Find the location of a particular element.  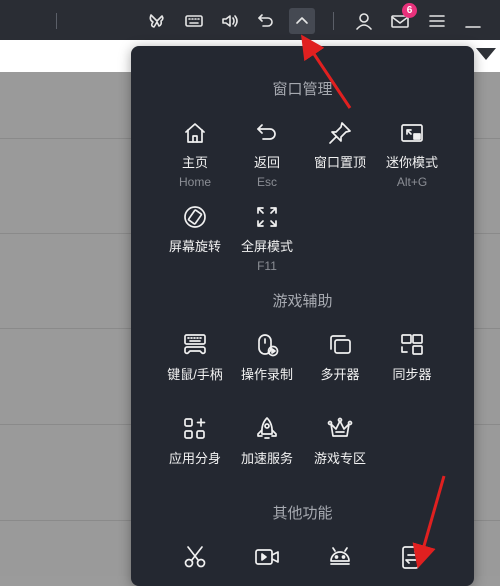

accelerate-label: 加速服务 is located at coordinates (266, 458).